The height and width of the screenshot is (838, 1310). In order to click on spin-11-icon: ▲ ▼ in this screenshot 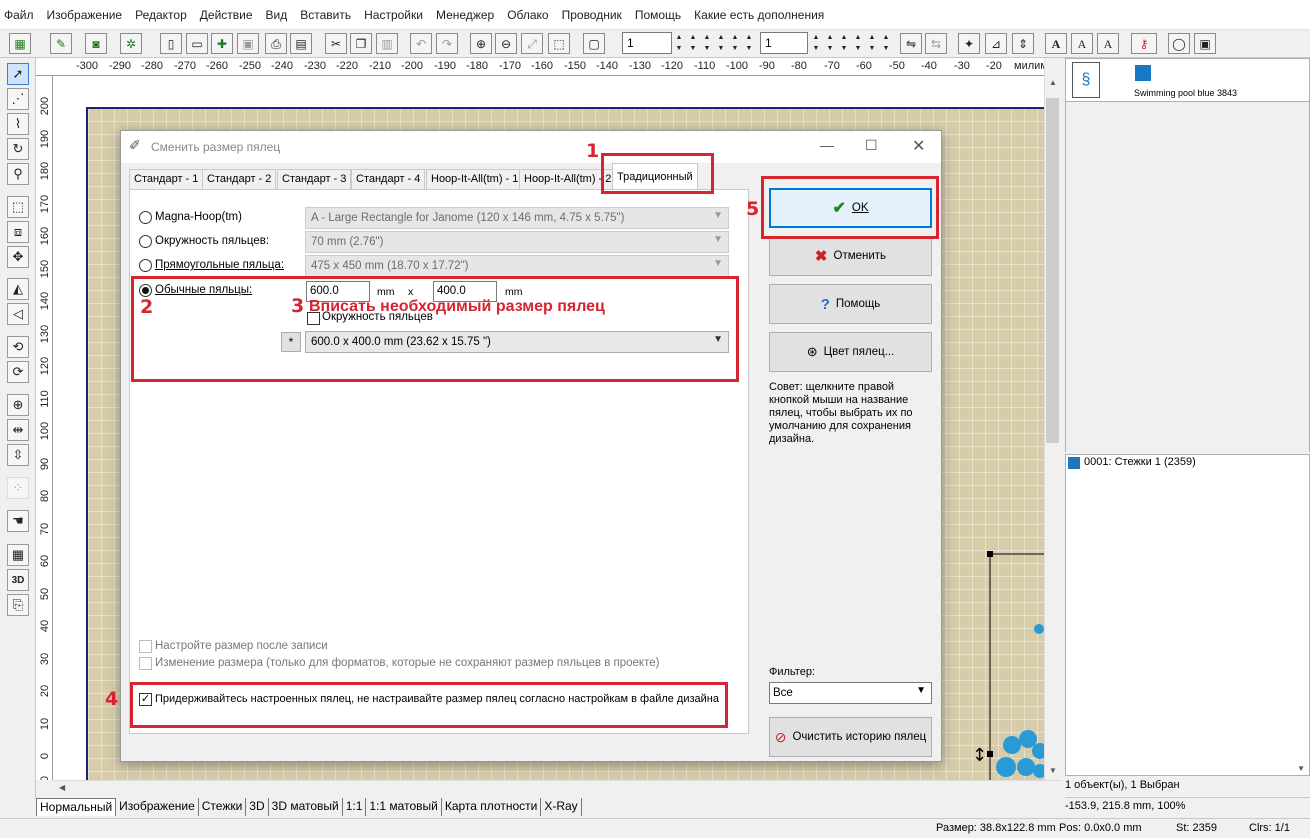, I will do `click(872, 43)`.